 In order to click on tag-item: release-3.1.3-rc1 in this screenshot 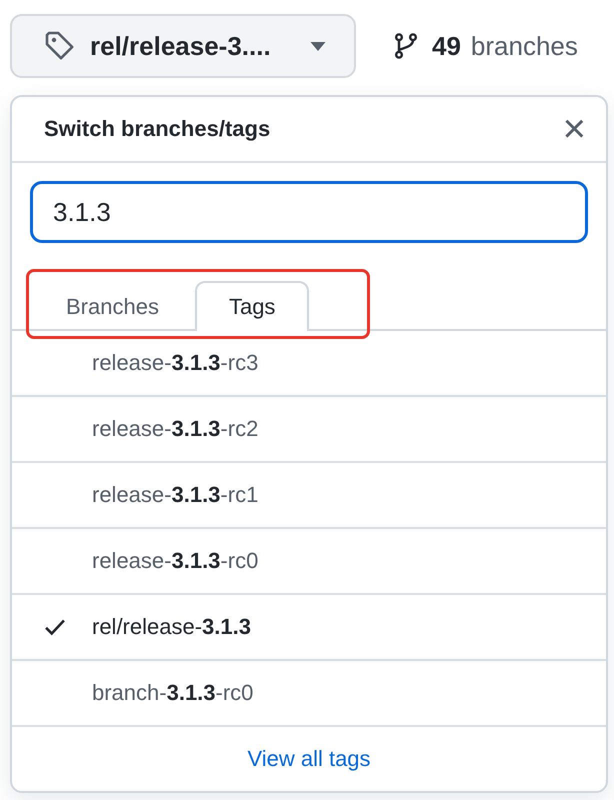, I will do `click(309, 496)`.